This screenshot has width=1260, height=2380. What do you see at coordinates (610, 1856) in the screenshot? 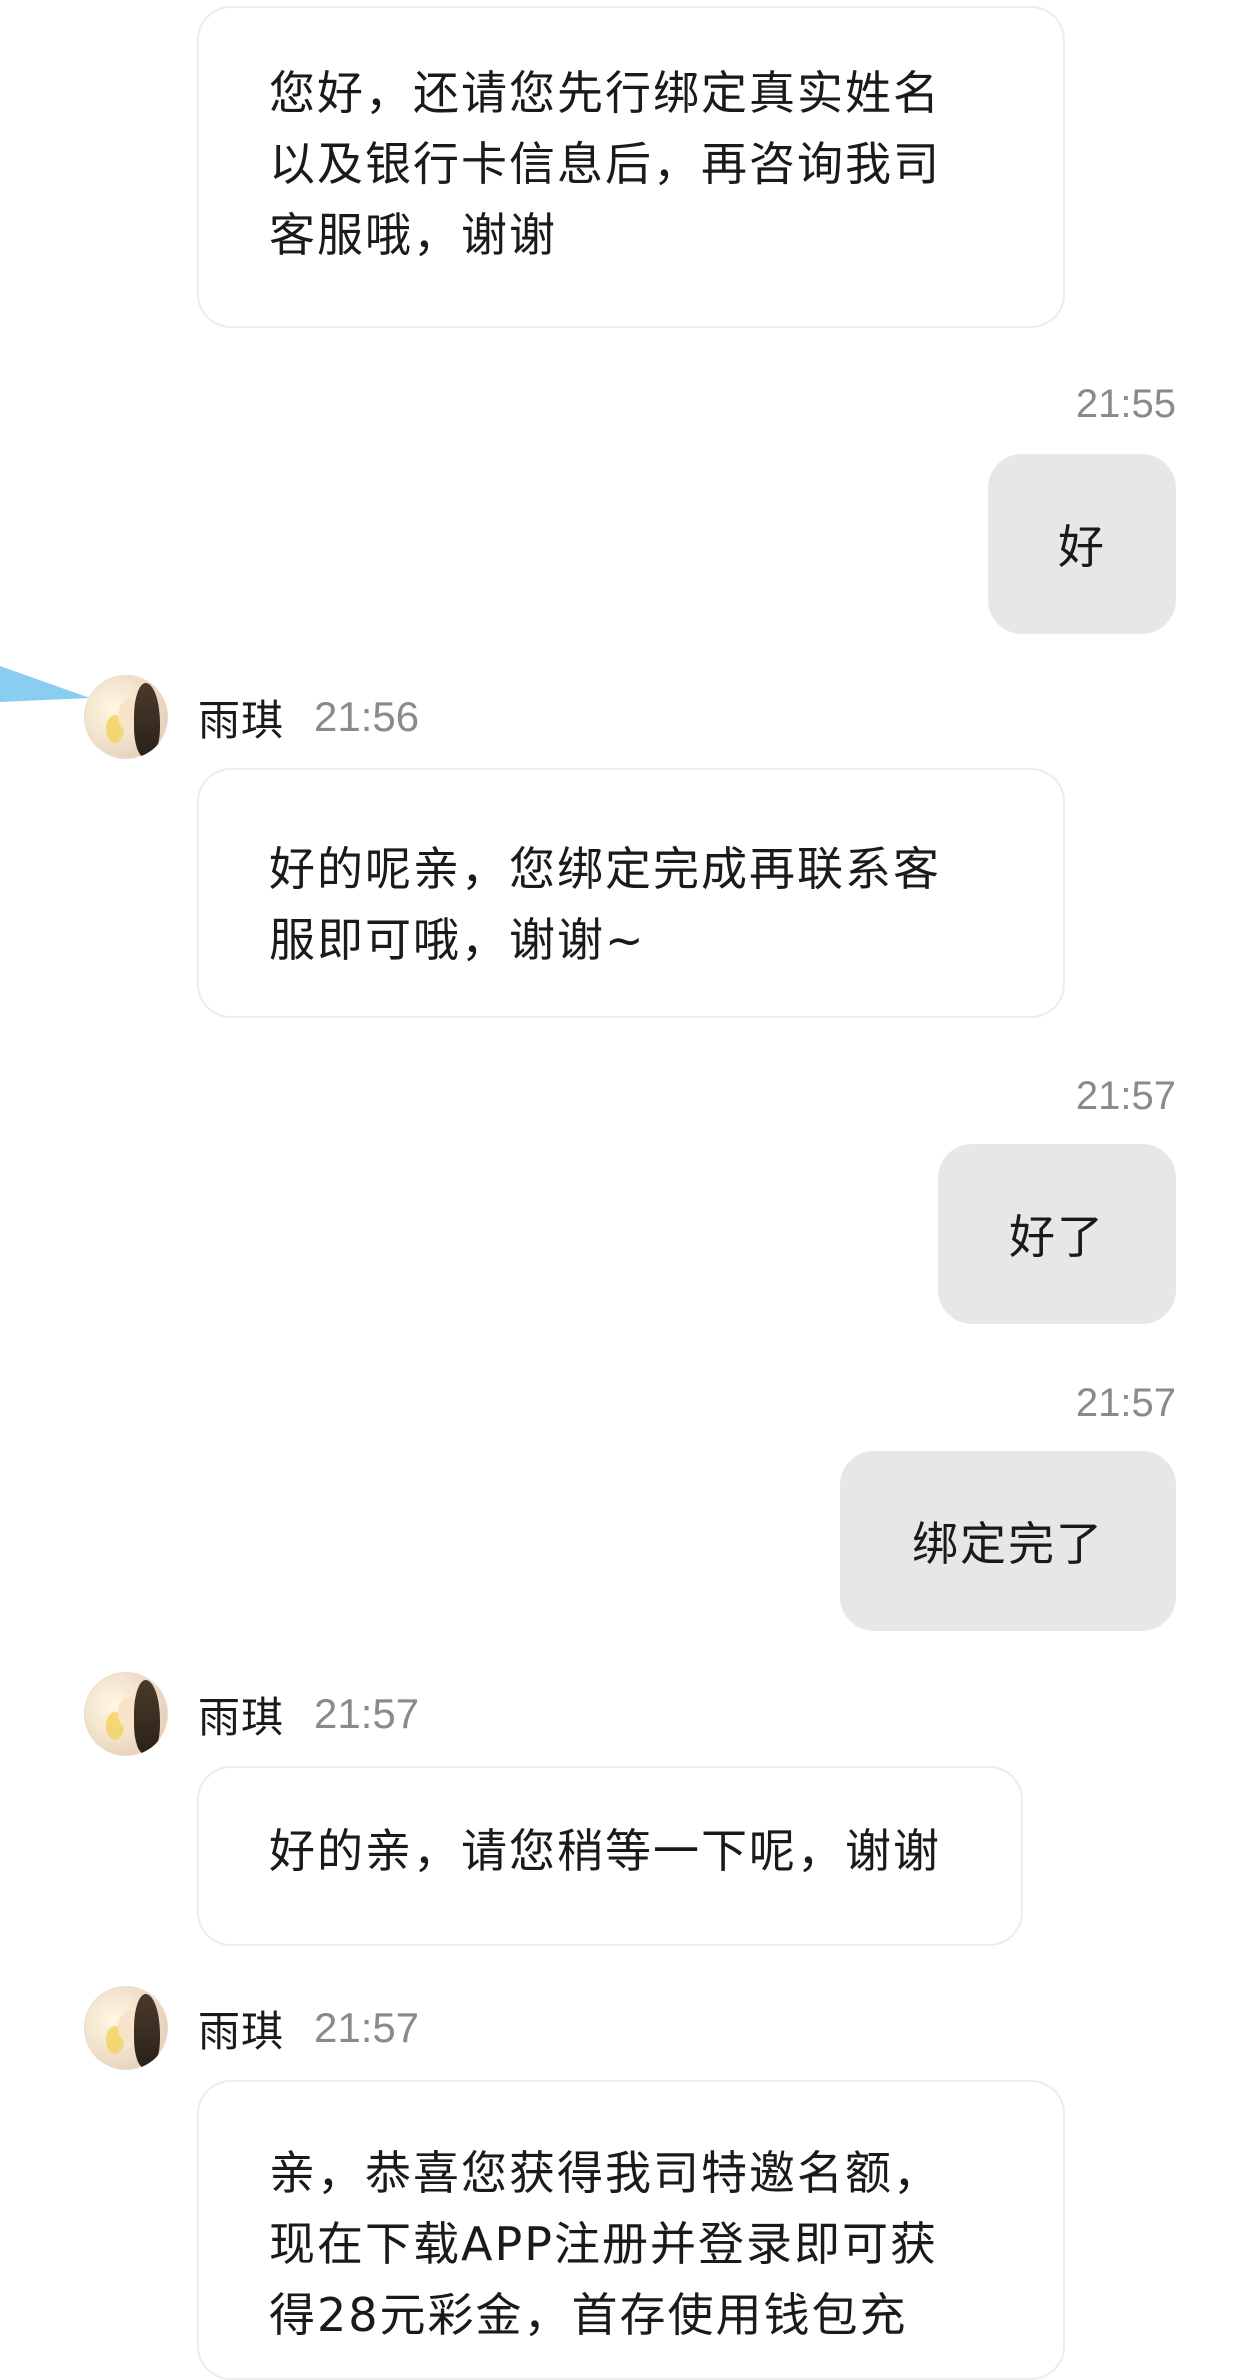
I see `incoming-message-bubble: 好的亲，请您稍等一下呢，谢谢` at bounding box center [610, 1856].